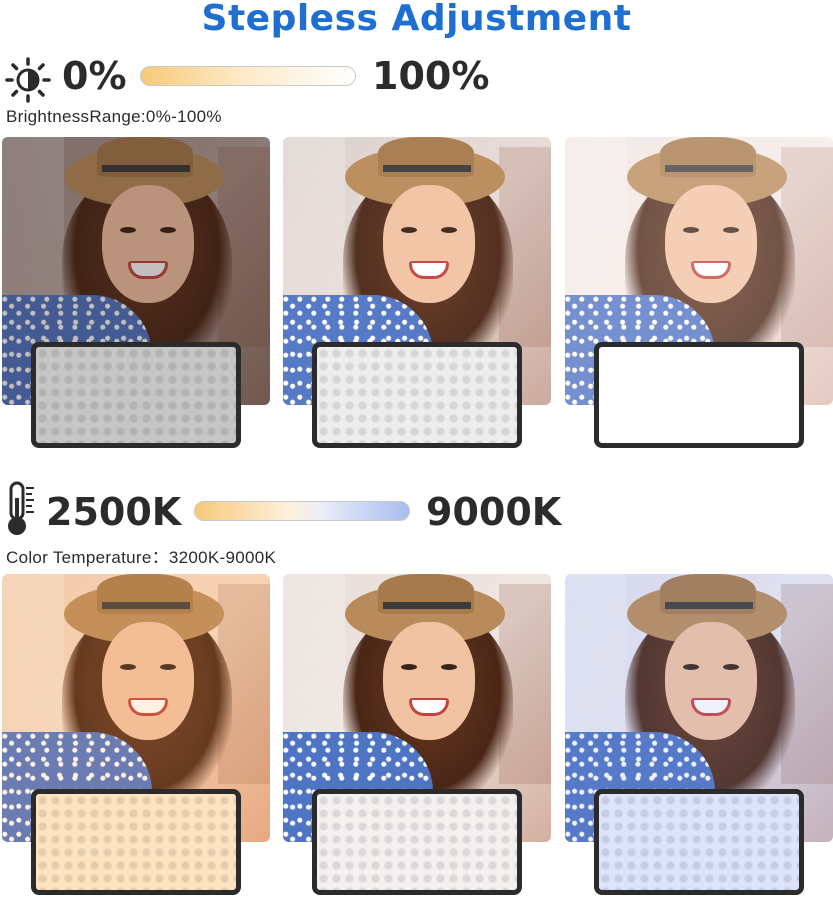 Image resolution: width=833 pixels, height=900 pixels. What do you see at coordinates (416, 19) in the screenshot?
I see `page-title: Stepless Adjustment` at bounding box center [416, 19].